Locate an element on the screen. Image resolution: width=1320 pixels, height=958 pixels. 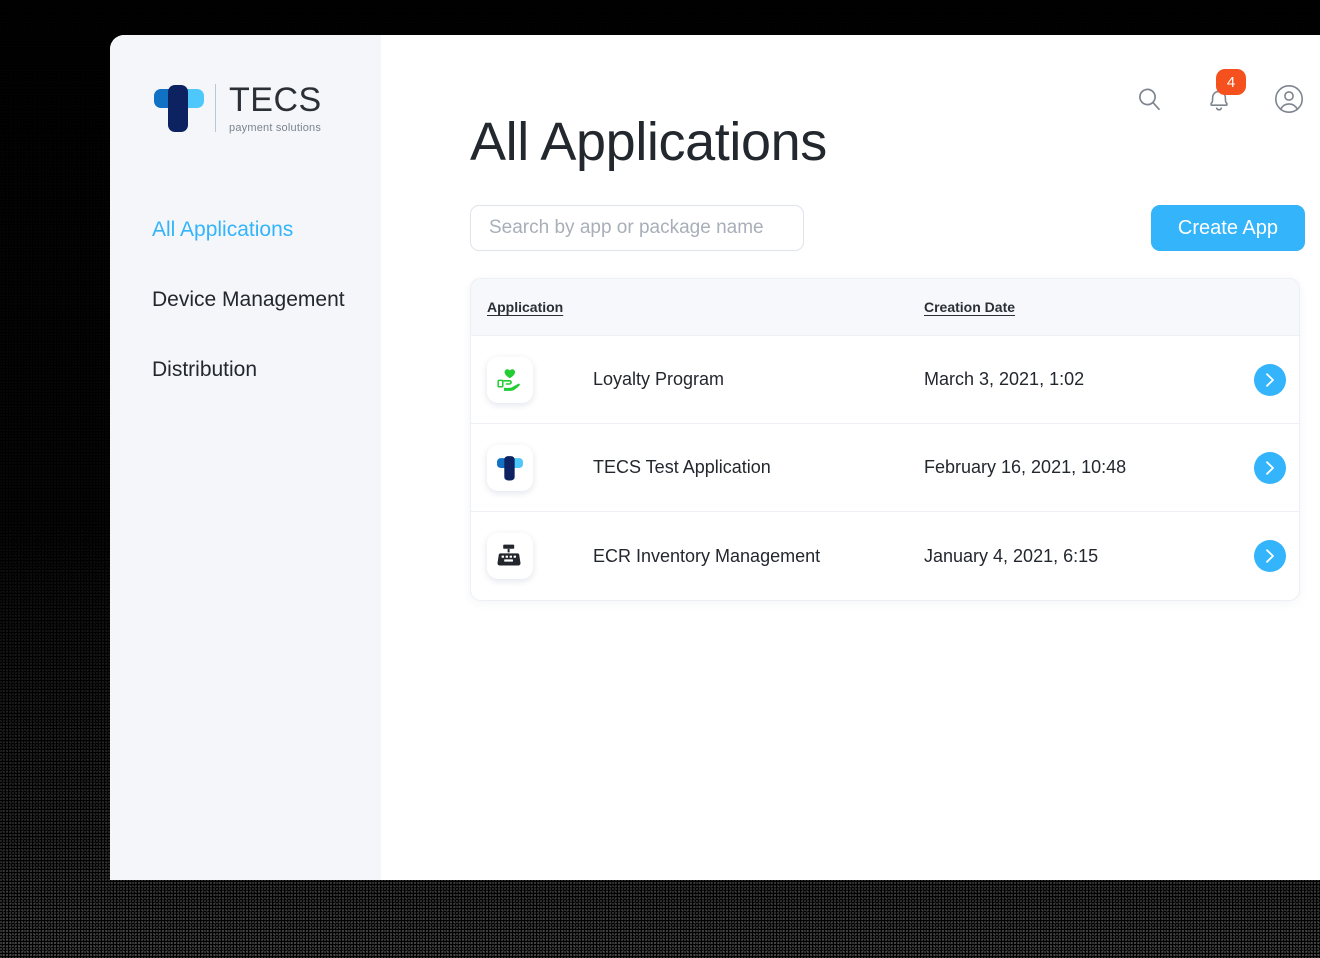
top-bar: 4 is located at coordinates (1219, 92).